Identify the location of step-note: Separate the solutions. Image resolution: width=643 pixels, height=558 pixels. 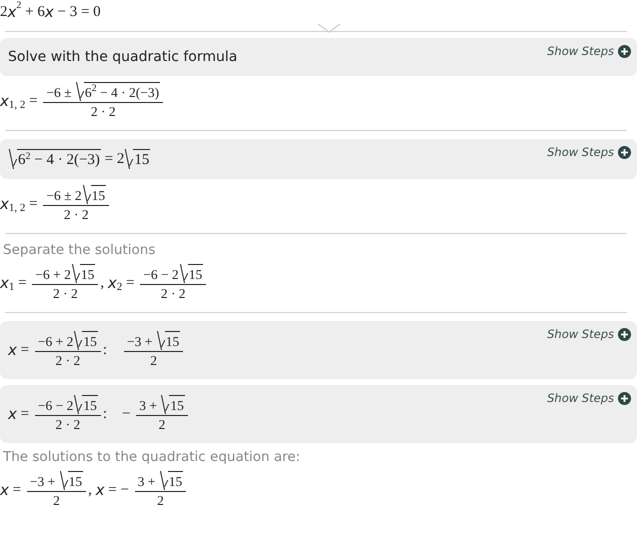
(79, 250).